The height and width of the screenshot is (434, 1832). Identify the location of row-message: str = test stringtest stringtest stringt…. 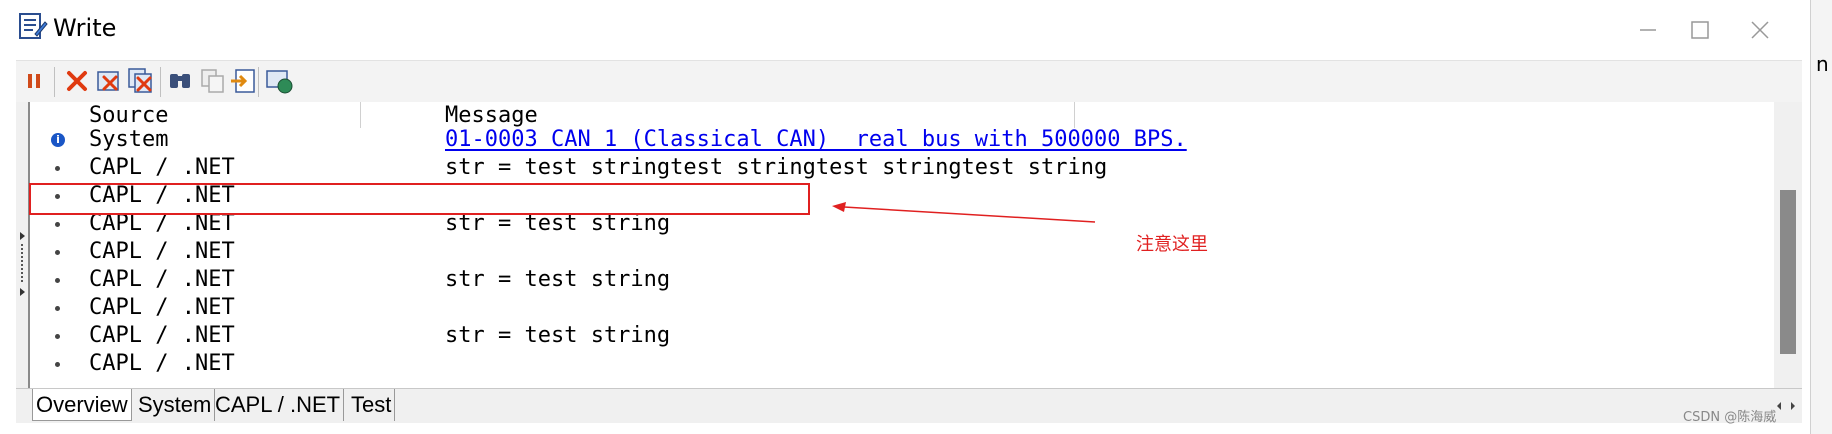
(776, 167).